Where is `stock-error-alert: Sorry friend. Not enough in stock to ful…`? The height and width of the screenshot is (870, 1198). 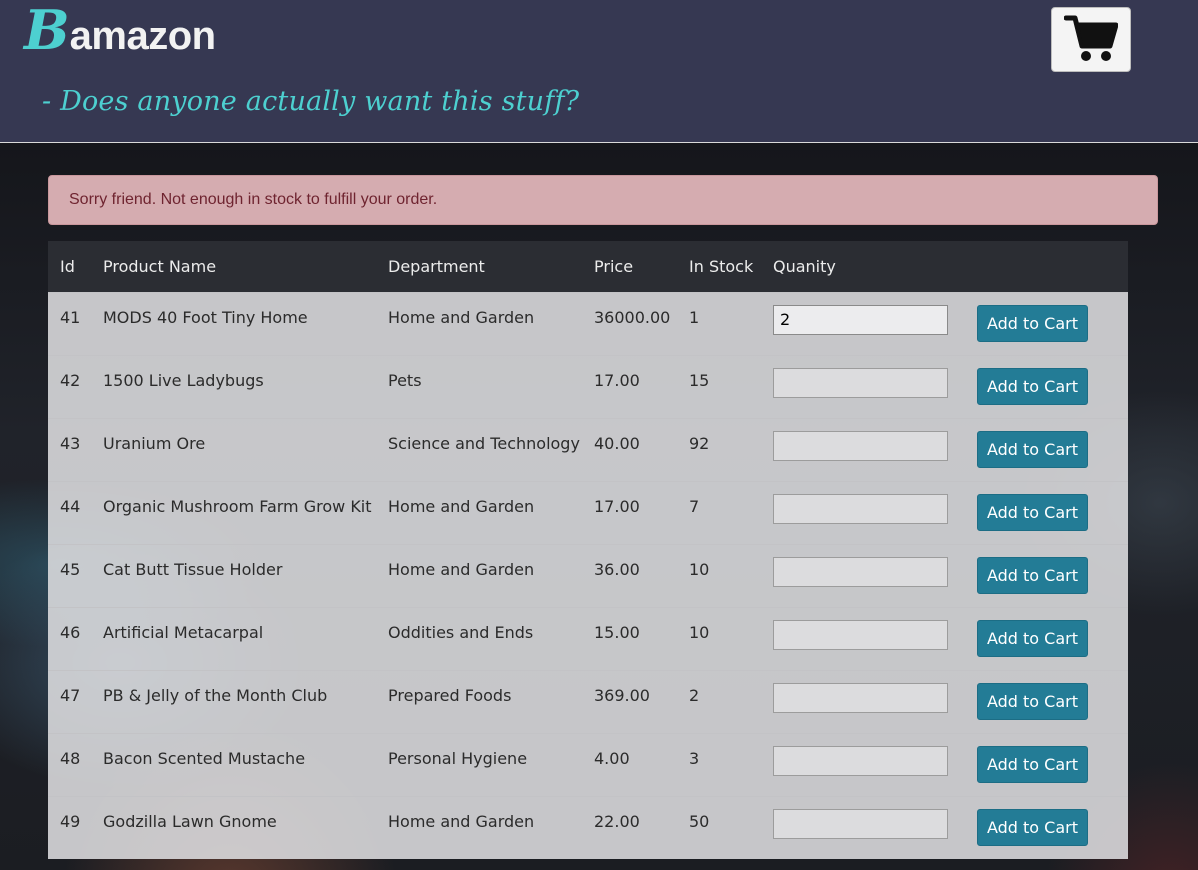 stock-error-alert: Sorry friend. Not enough in stock to ful… is located at coordinates (603, 200).